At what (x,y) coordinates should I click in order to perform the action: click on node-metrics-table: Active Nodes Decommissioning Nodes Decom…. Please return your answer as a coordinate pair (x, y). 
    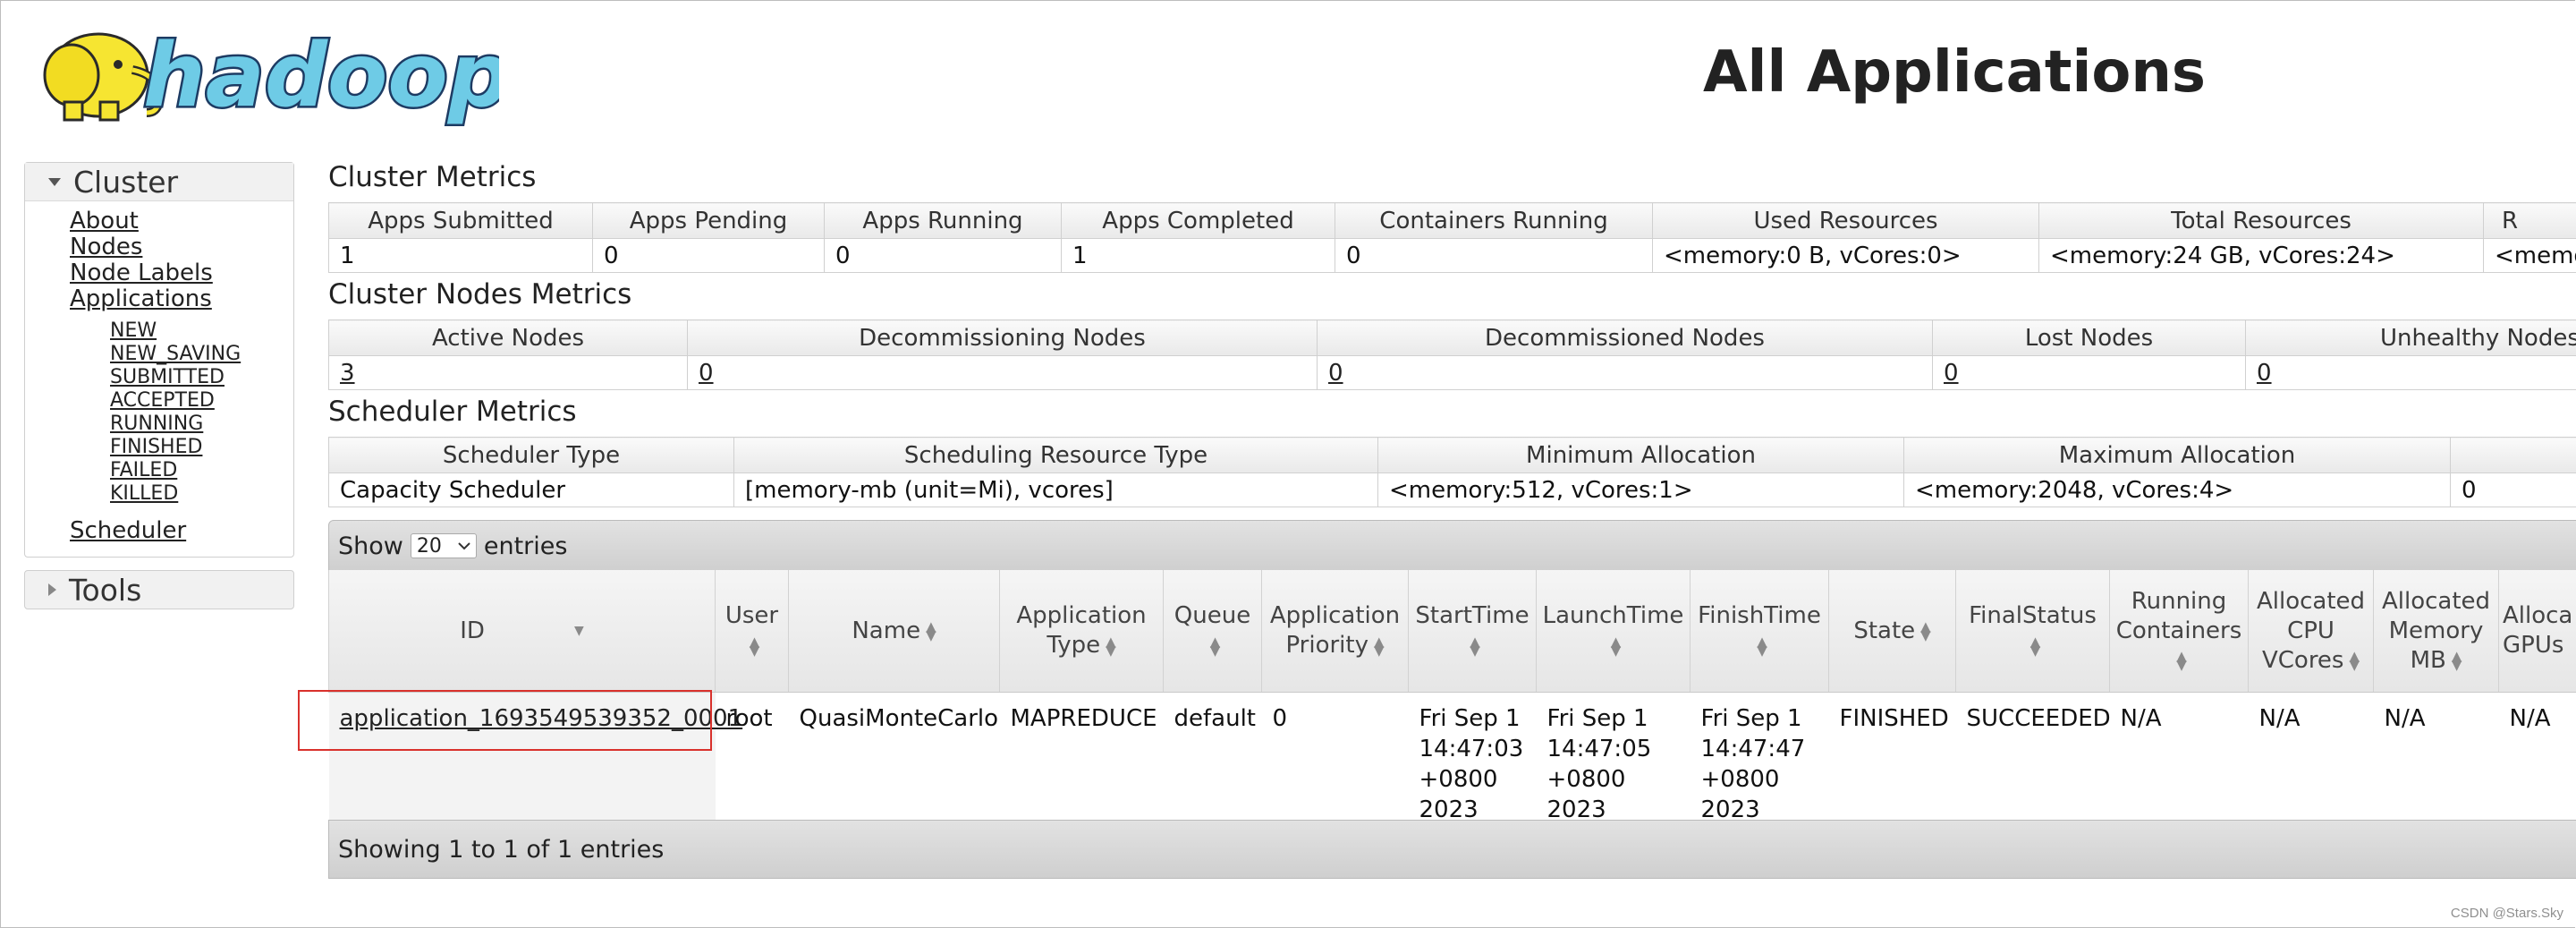
    Looking at the image, I should click on (1452, 355).